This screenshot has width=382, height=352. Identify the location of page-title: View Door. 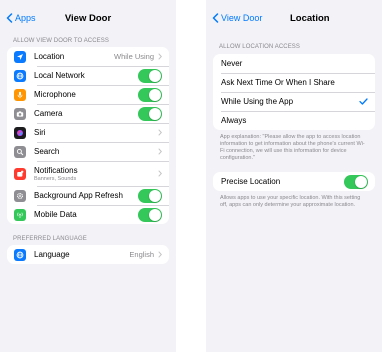
(88, 18).